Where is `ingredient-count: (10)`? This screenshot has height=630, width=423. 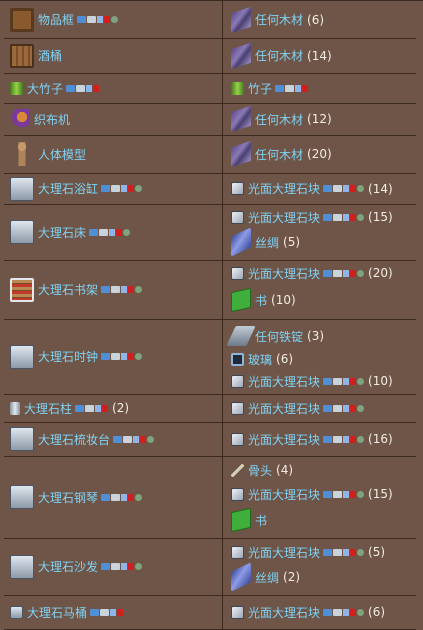
ingredient-count: (10) is located at coordinates (283, 300).